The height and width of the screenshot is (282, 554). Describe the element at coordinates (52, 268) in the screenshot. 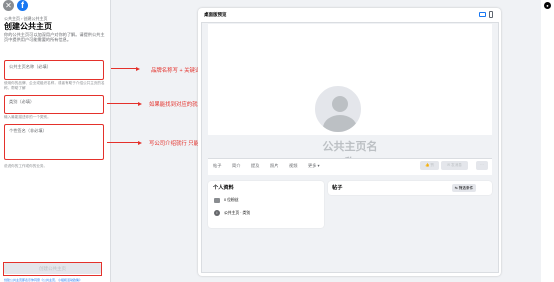

I see `create-page-button: 创建公共主页` at that location.